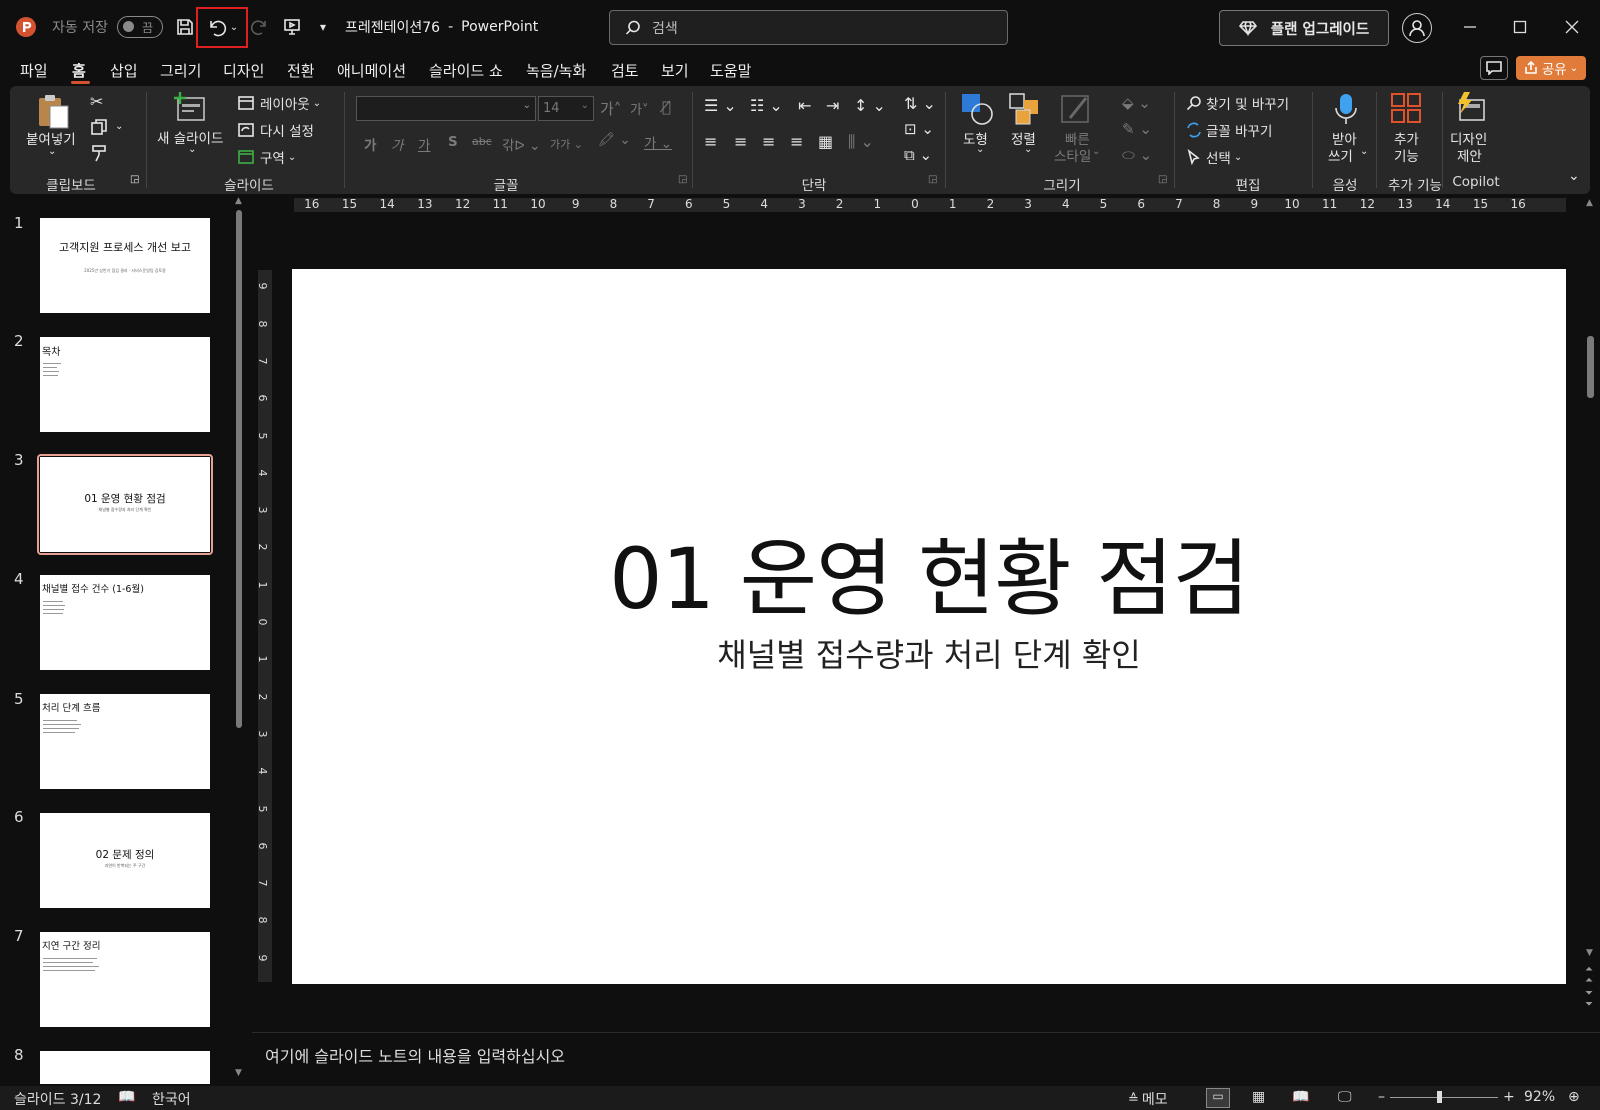 This screenshot has width=1600, height=1110. What do you see at coordinates (446, 108) in the screenshot?
I see `font-family-combo: ⌄` at bounding box center [446, 108].